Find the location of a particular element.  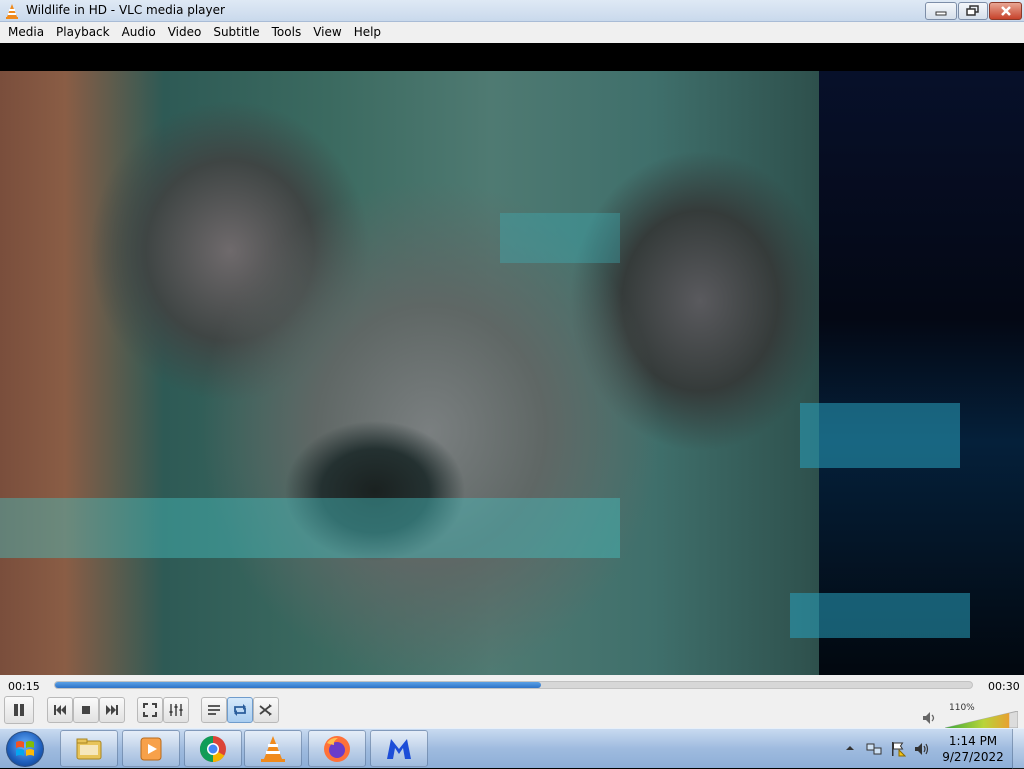

close-button is located at coordinates (1005, 11).